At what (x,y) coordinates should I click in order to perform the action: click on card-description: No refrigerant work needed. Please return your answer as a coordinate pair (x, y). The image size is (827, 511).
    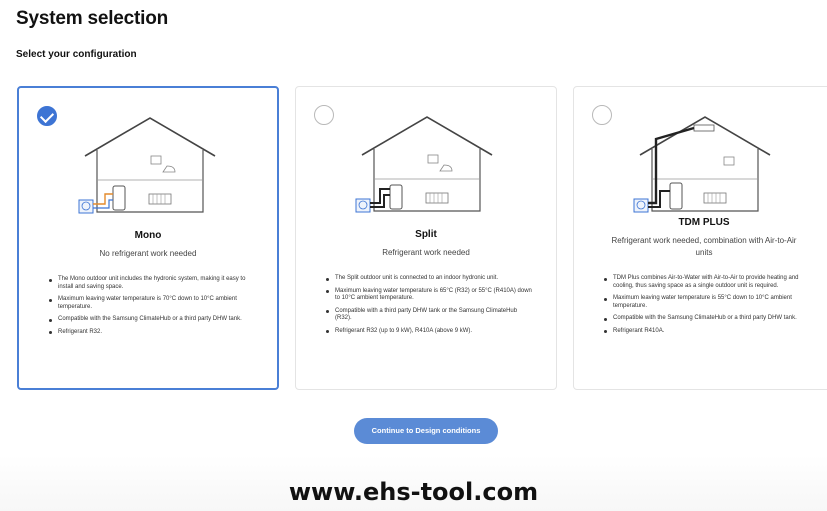
    Looking at the image, I should click on (148, 253).